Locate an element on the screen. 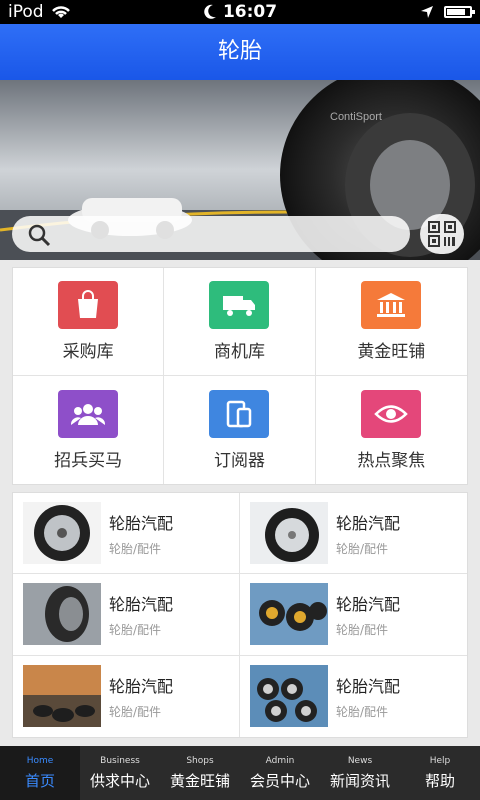 The width and height of the screenshot is (480, 800). devices-icon is located at coordinates (239, 413).